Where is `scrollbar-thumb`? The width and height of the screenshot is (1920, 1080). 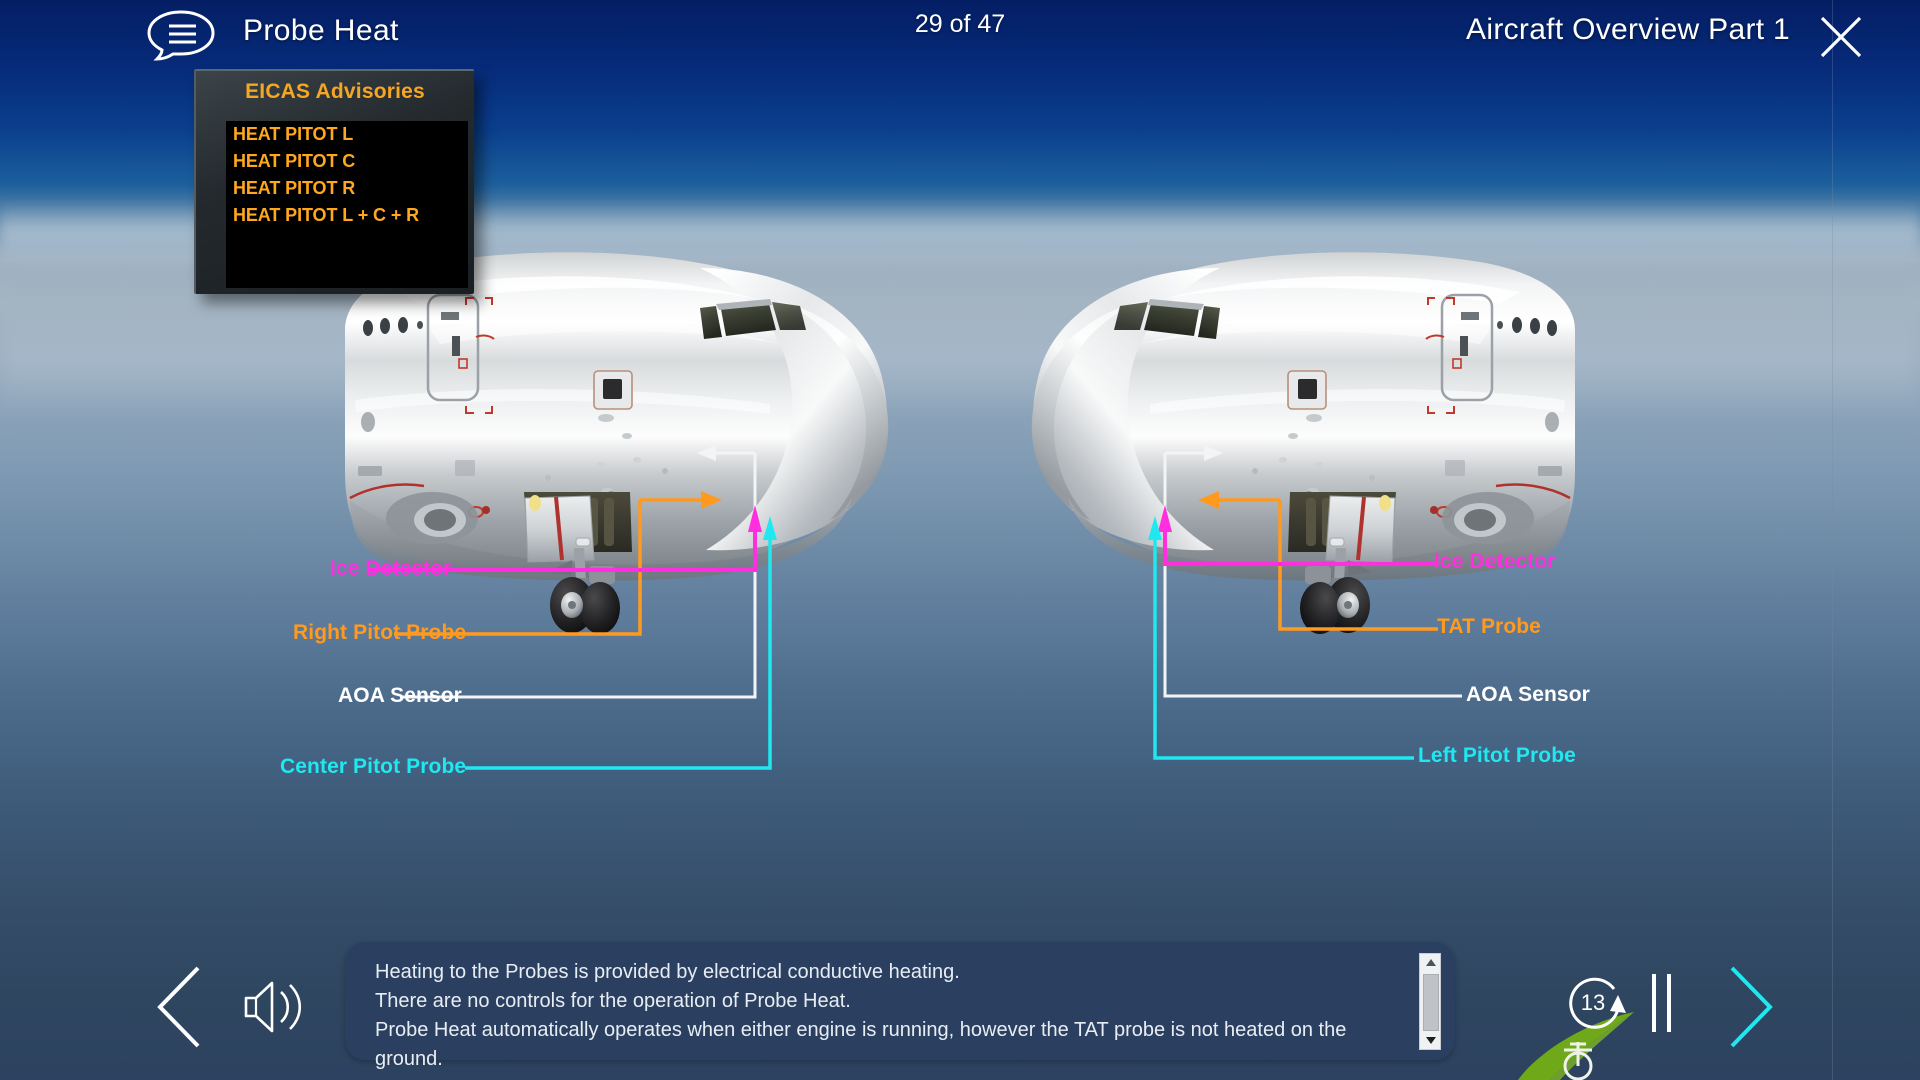
scrollbar-thumb is located at coordinates (1431, 1002).